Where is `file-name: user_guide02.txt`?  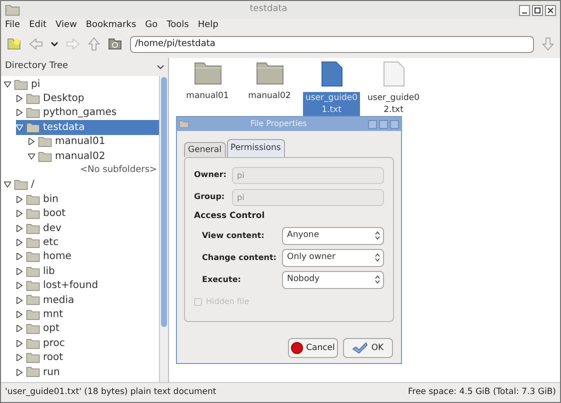
file-name: user_guide02.txt is located at coordinates (393, 104).